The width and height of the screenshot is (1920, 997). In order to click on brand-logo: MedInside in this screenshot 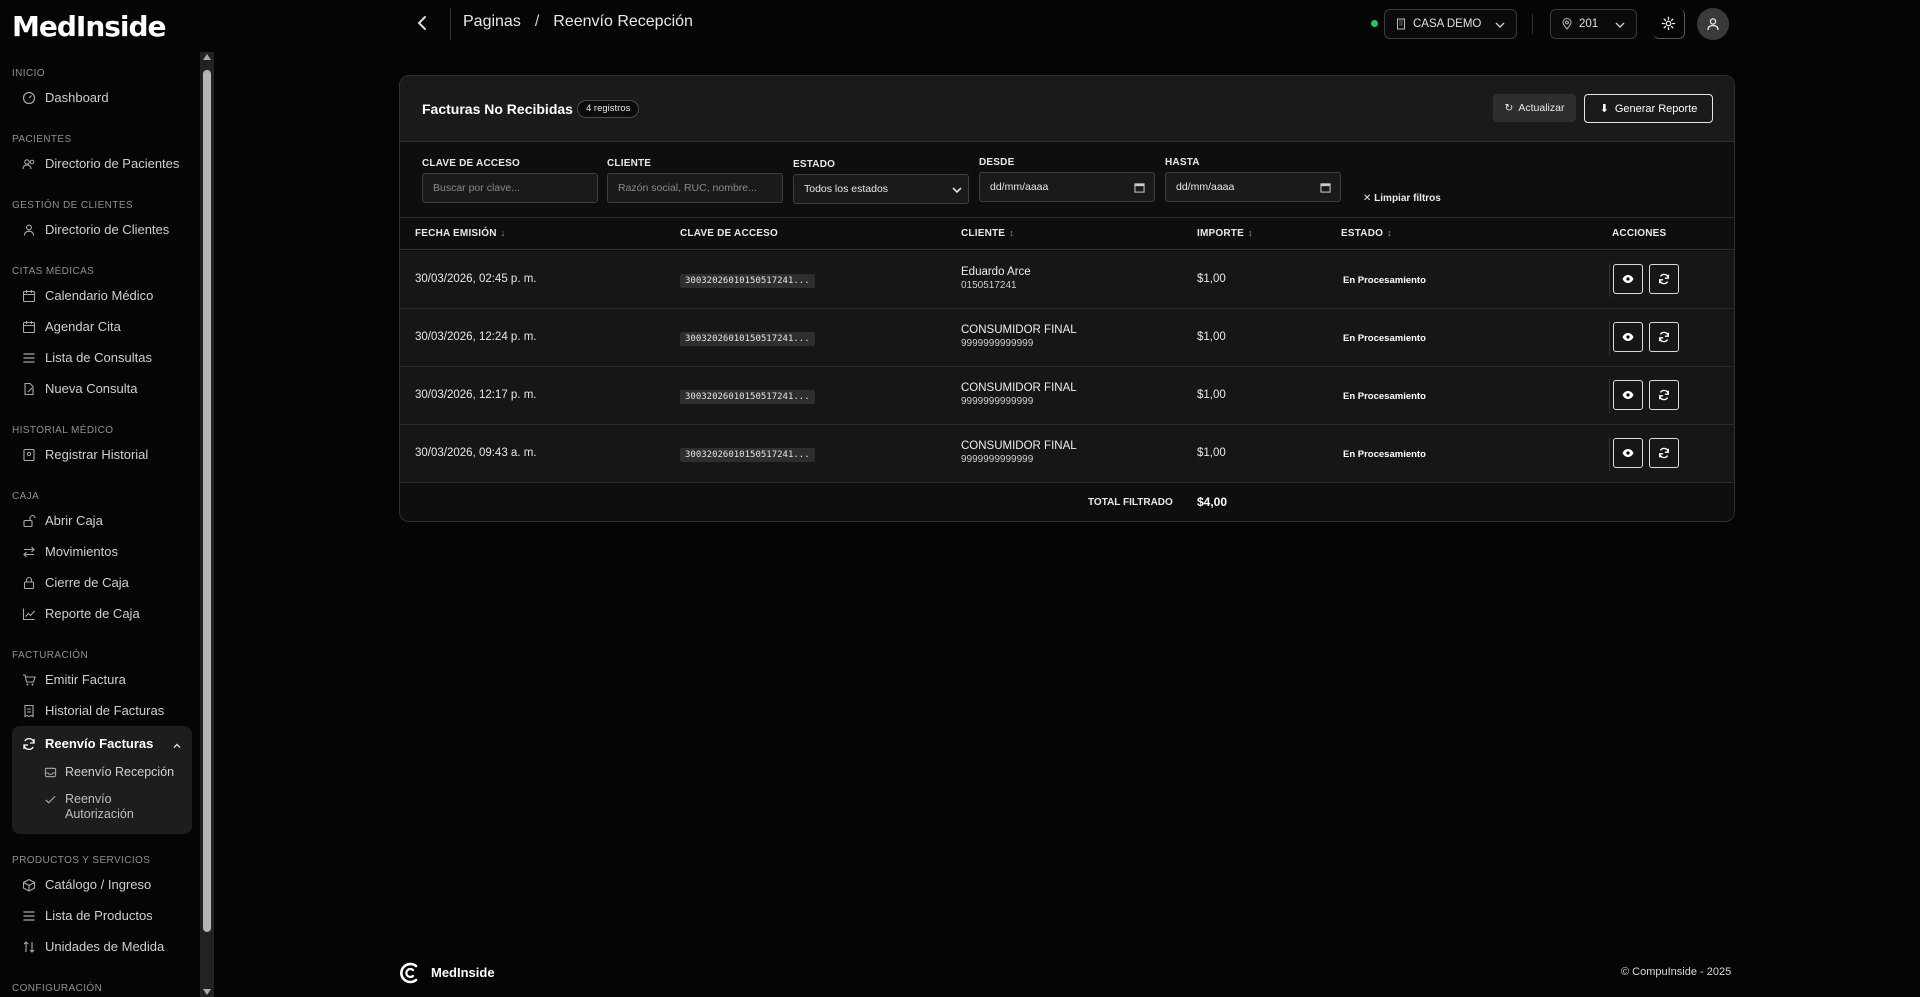, I will do `click(89, 26)`.